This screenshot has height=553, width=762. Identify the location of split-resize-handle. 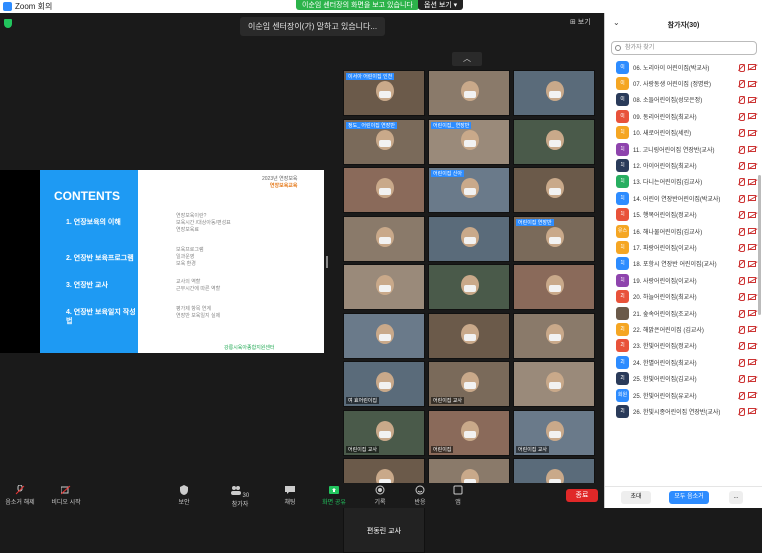
(327, 262).